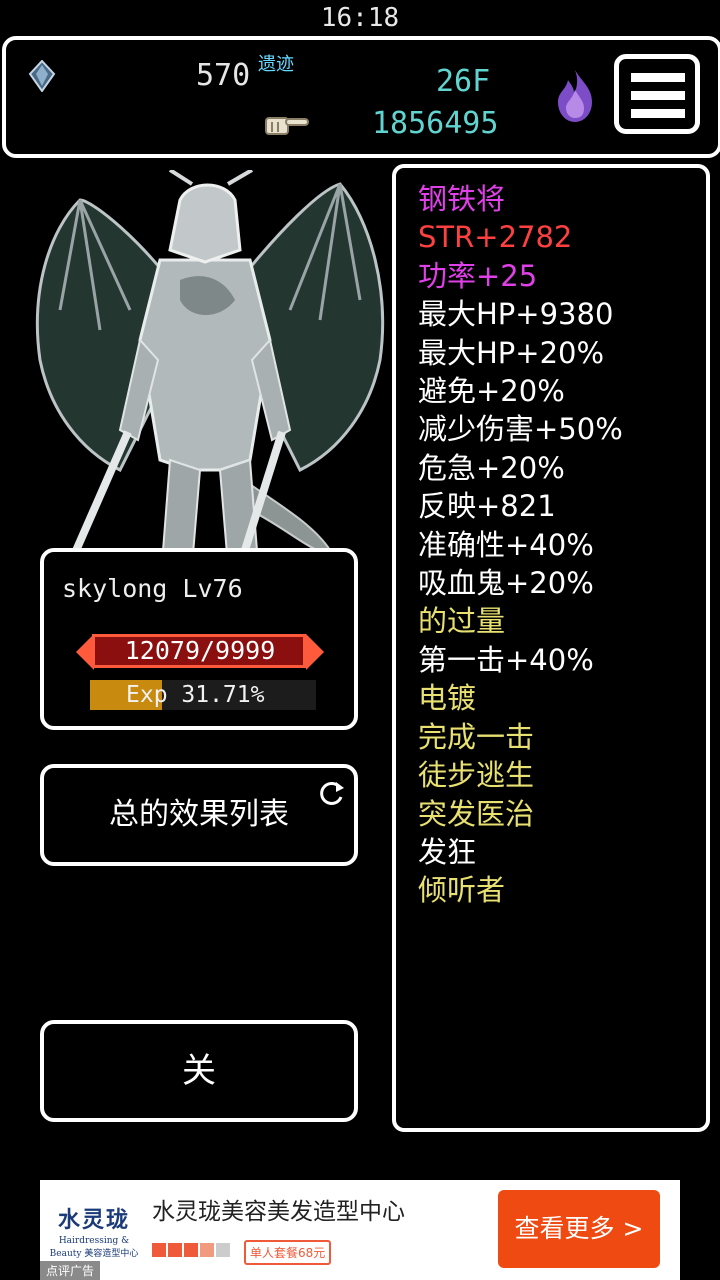  What do you see at coordinates (361, 97) in the screenshot?
I see `top-bar: 570 遗迹 26F 1856495` at bounding box center [361, 97].